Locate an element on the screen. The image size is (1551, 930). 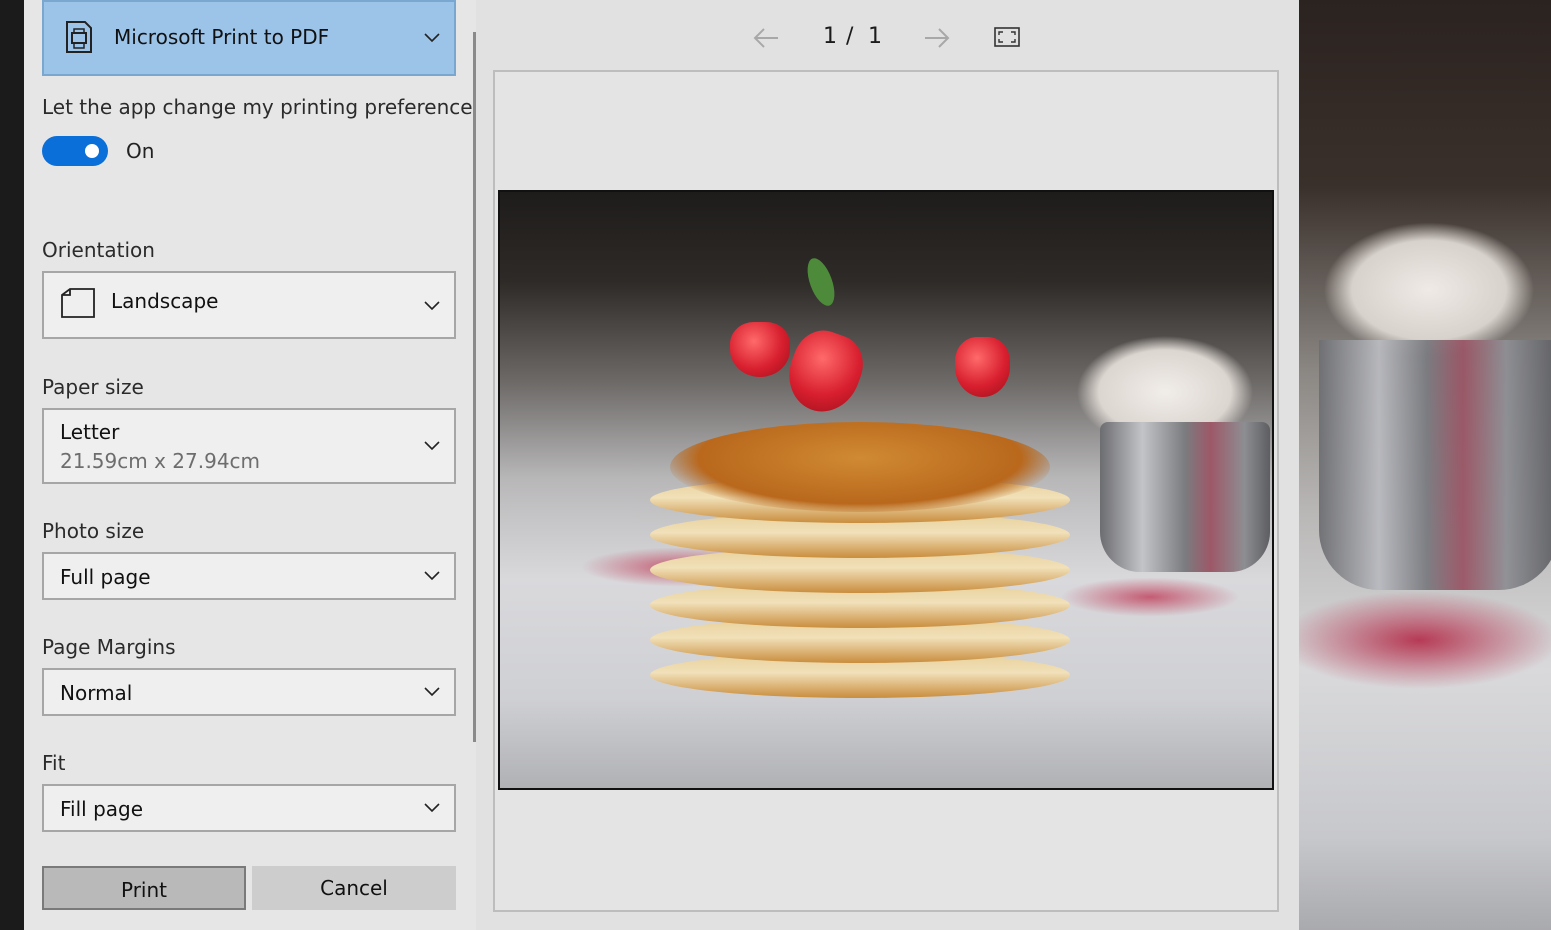
previous-page-arrow-icon is located at coordinates (766, 38).